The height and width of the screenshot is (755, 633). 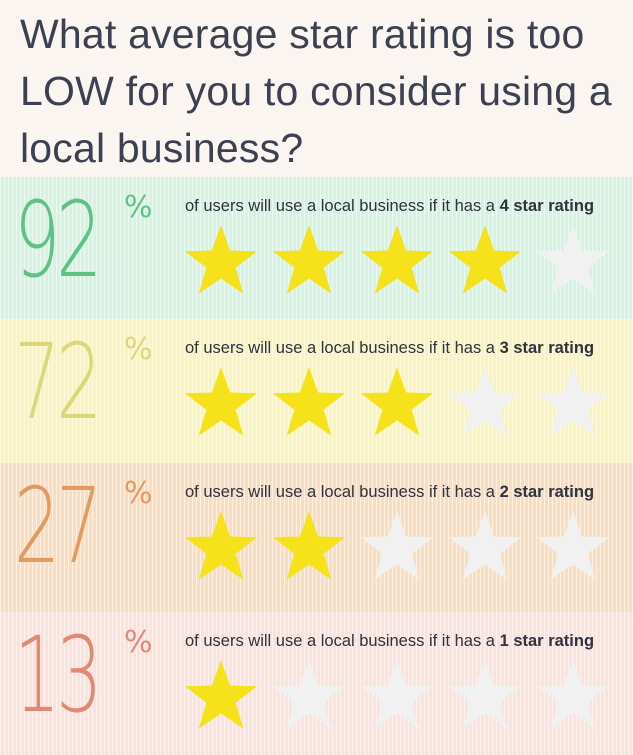 I want to click on caption-rating: 4 star rating, so click(x=547, y=206).